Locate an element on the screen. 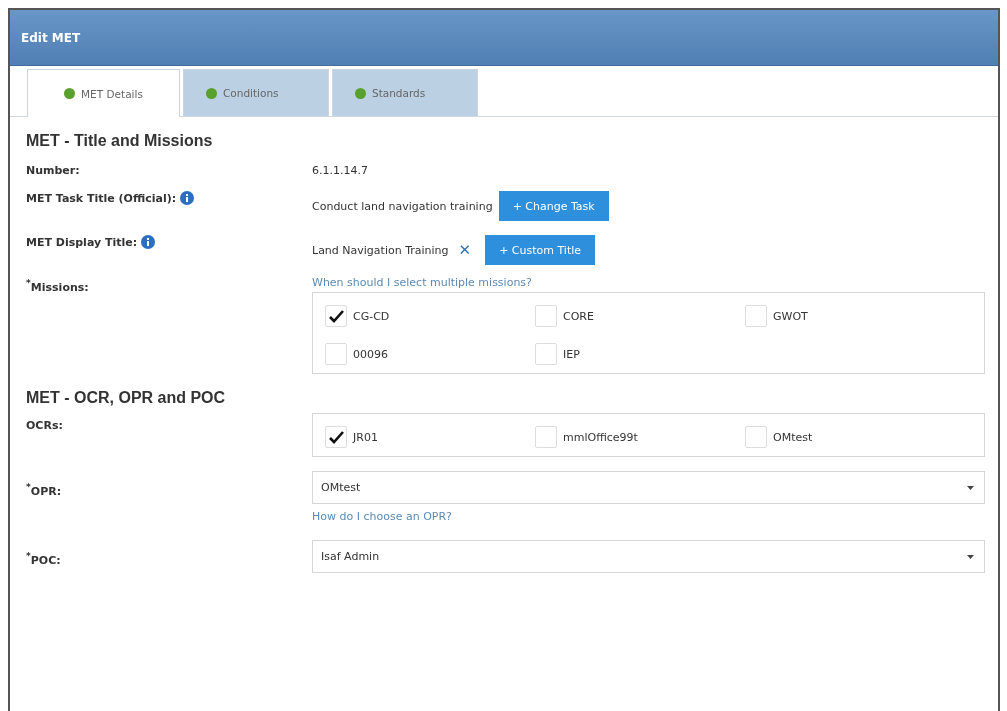 This screenshot has height=711, width=1007. dialog-title: Edit MET is located at coordinates (51, 37).